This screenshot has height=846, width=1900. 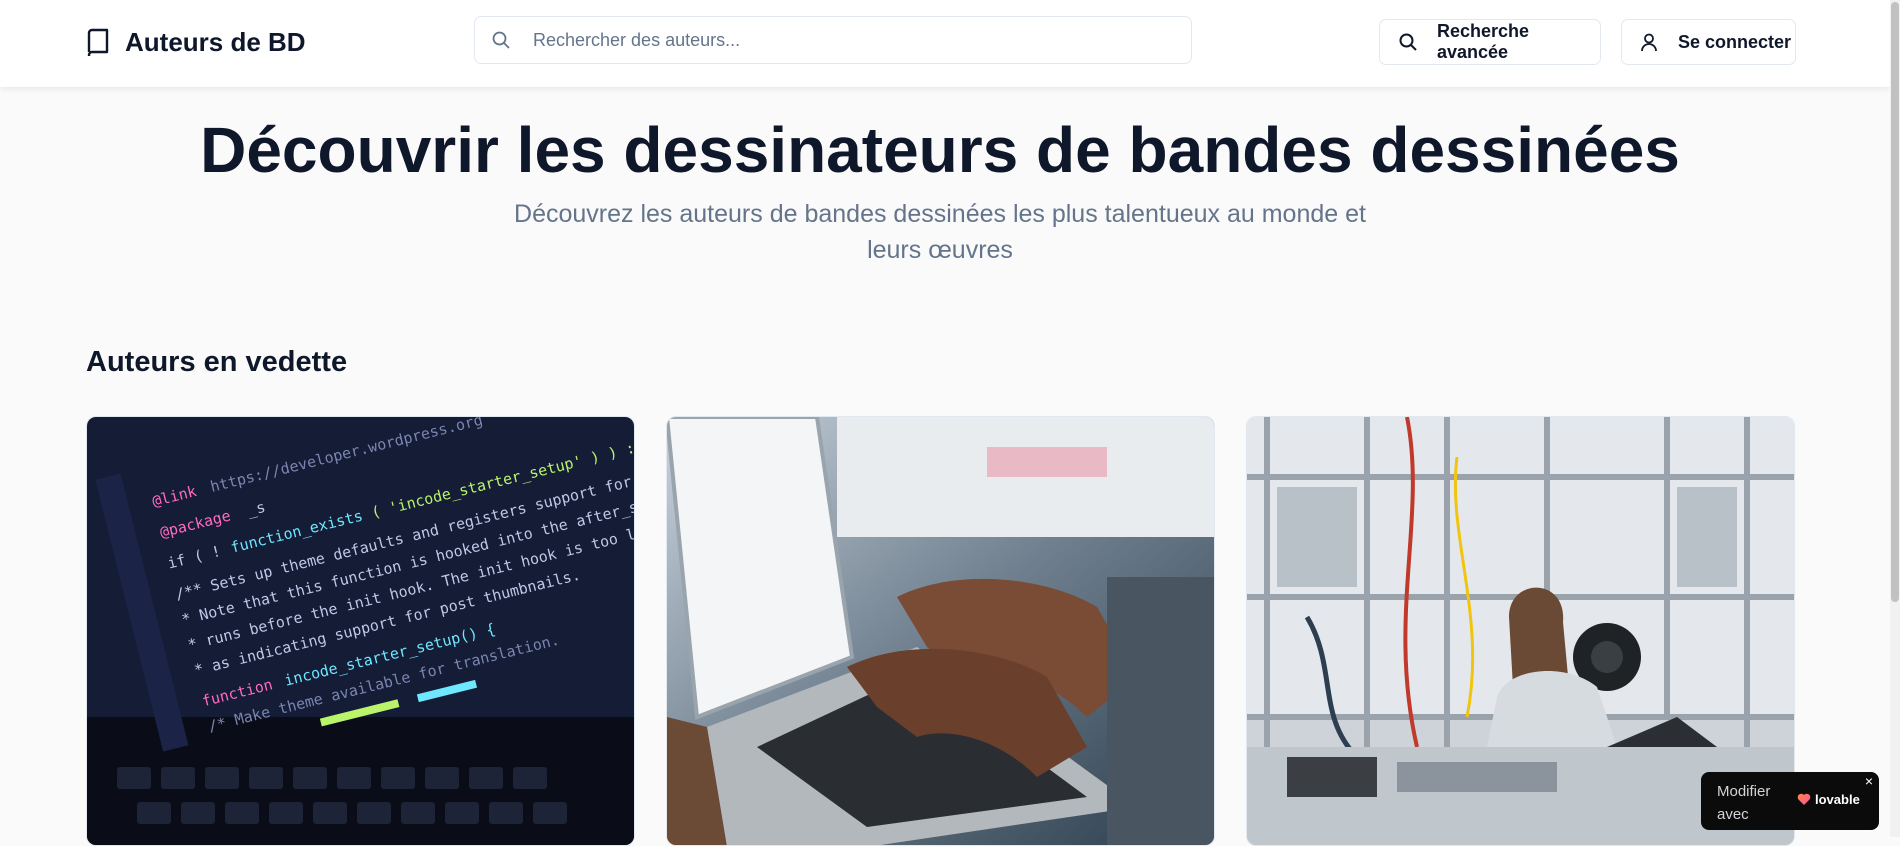 I want to click on author-card, so click(x=940, y=631).